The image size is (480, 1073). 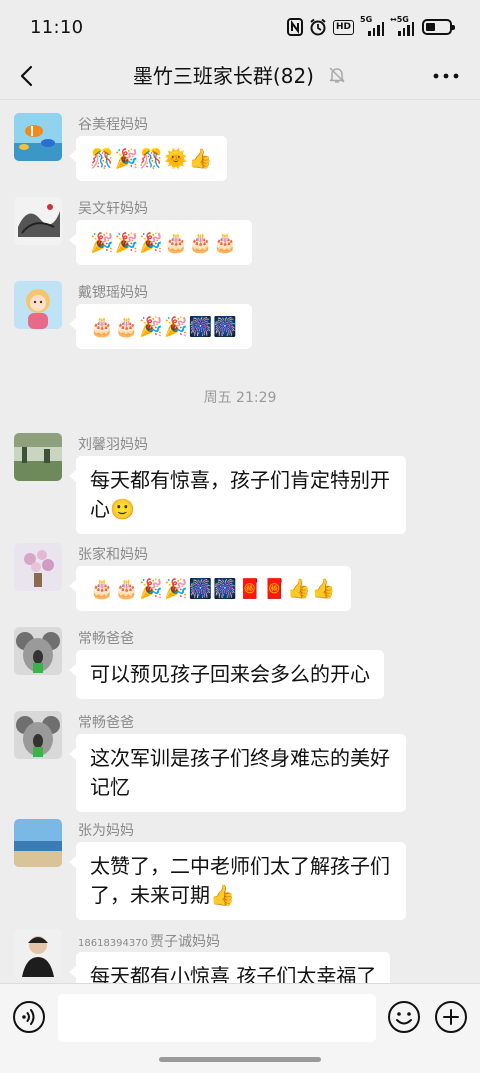 I want to click on message-text-line: 太赞了，二中老师们太了解孩子们, so click(x=240, y=866).